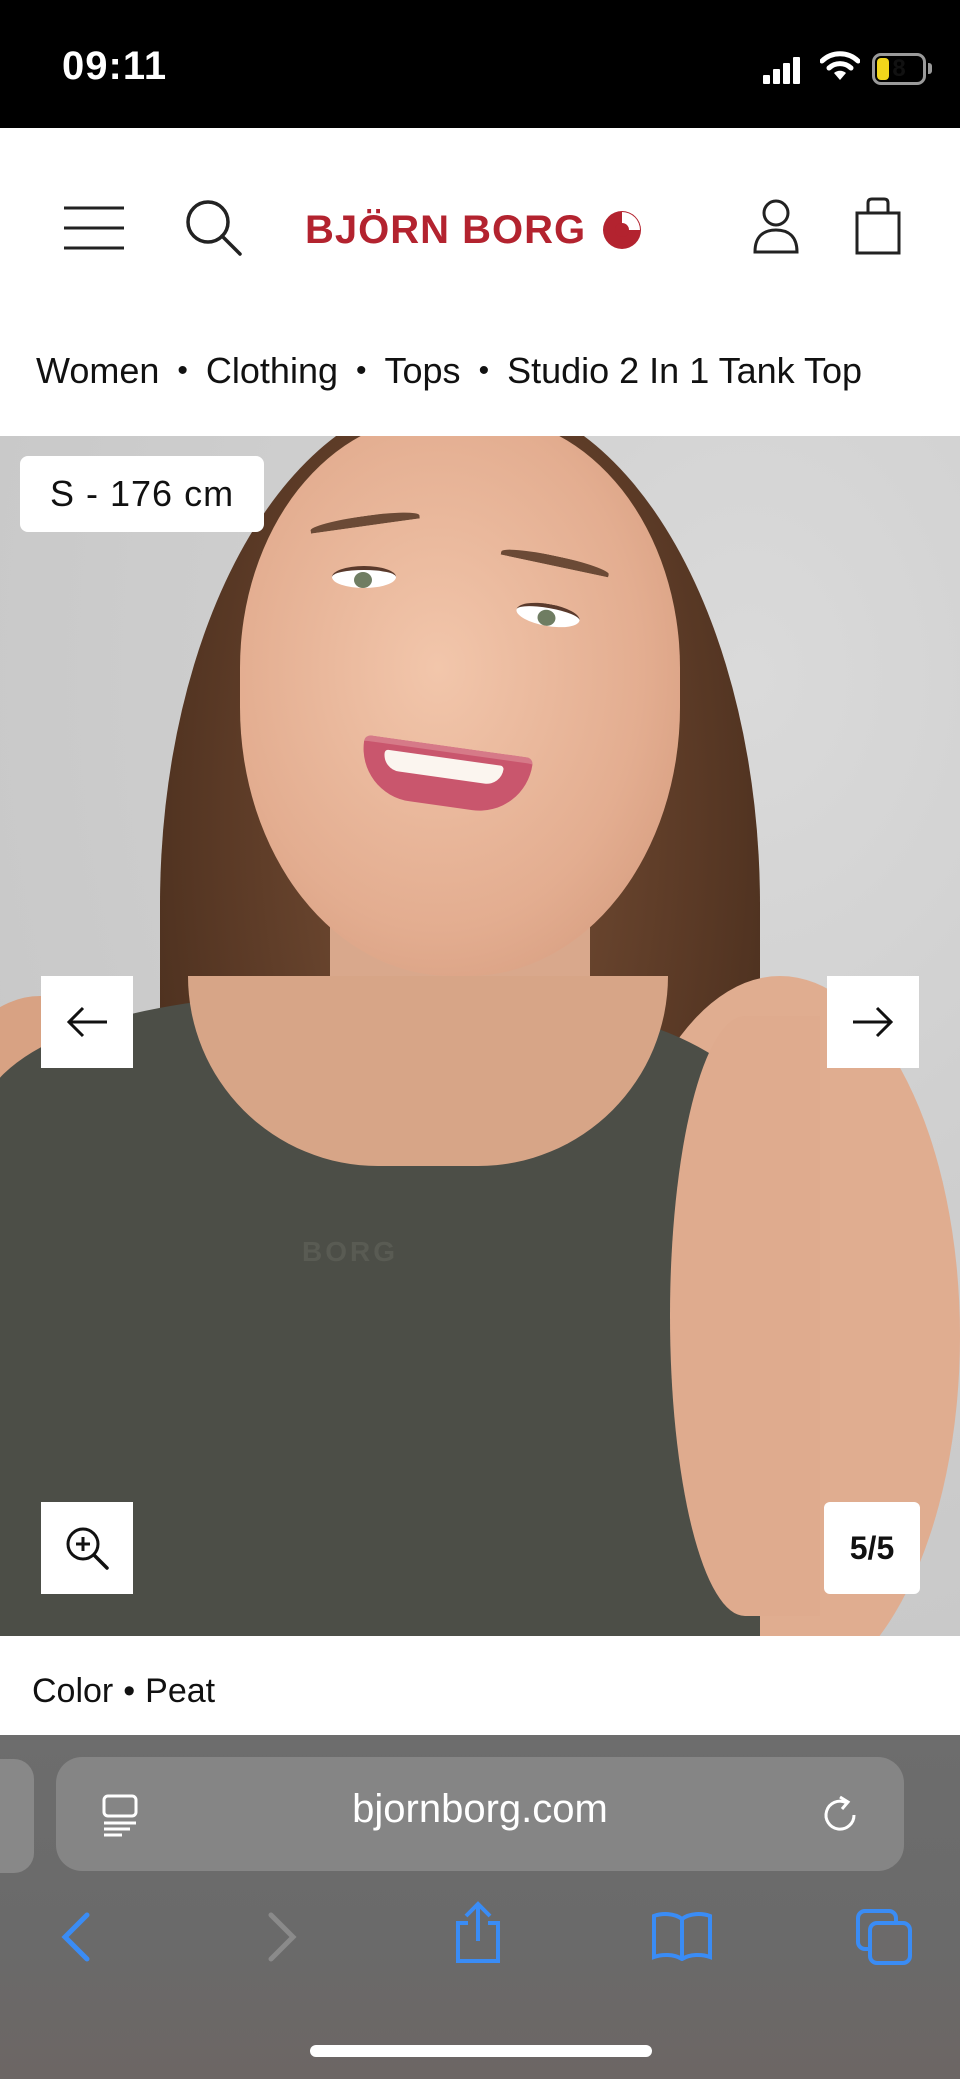 Image resolution: width=960 pixels, height=2079 pixels. What do you see at coordinates (480, 1809) in the screenshot?
I see `url-text: bjornborg.com` at bounding box center [480, 1809].